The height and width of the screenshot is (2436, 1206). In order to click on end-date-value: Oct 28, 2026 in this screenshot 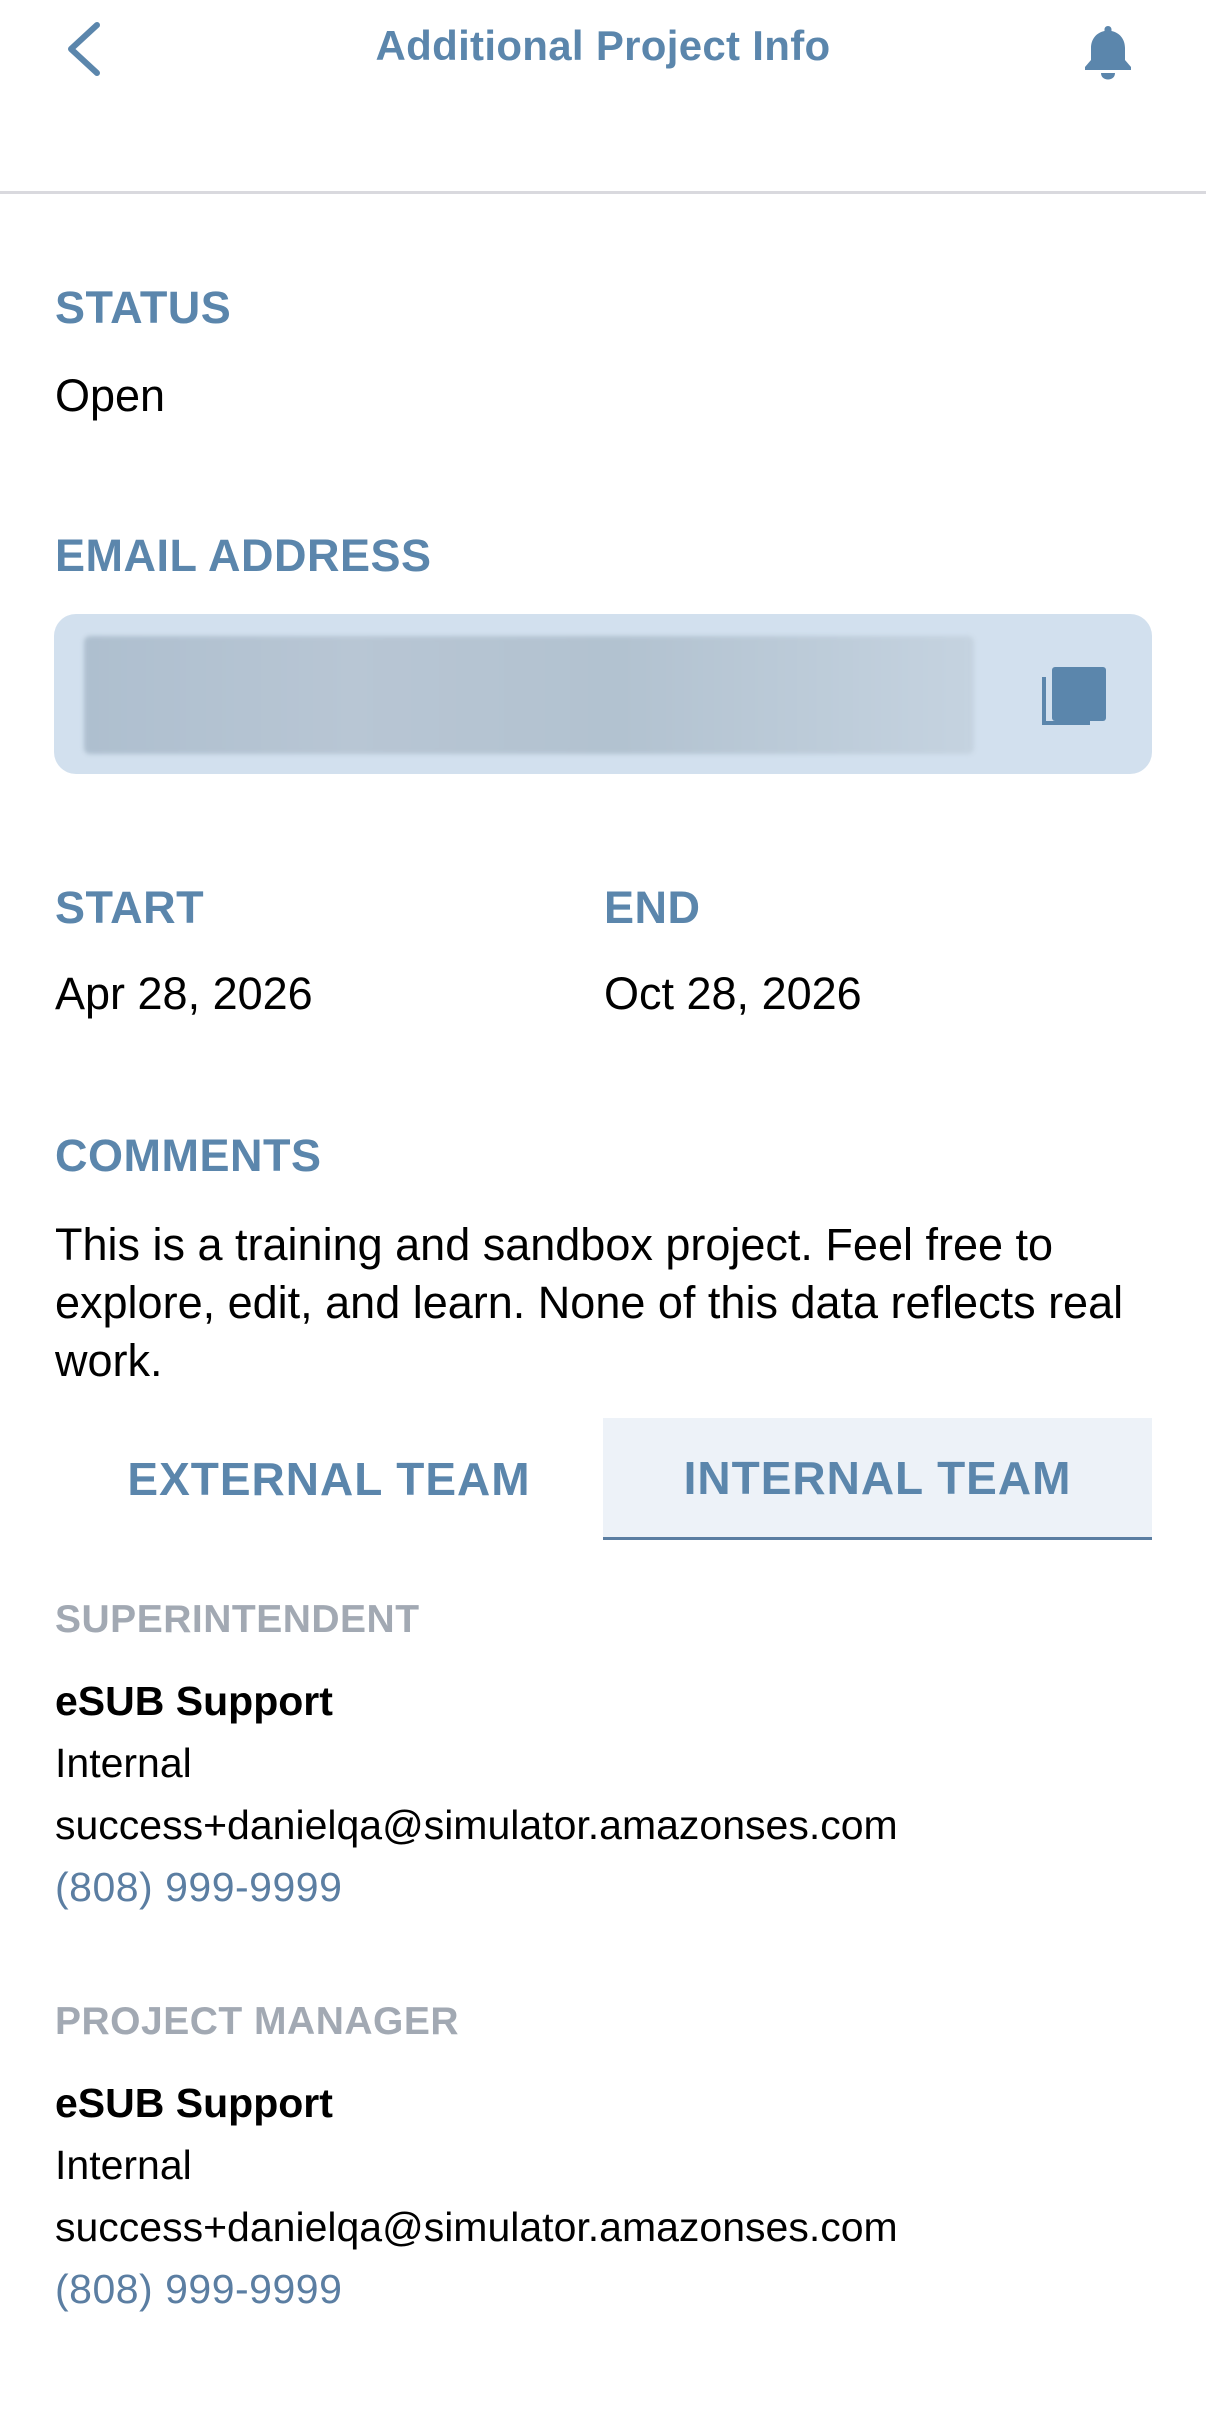, I will do `click(733, 993)`.